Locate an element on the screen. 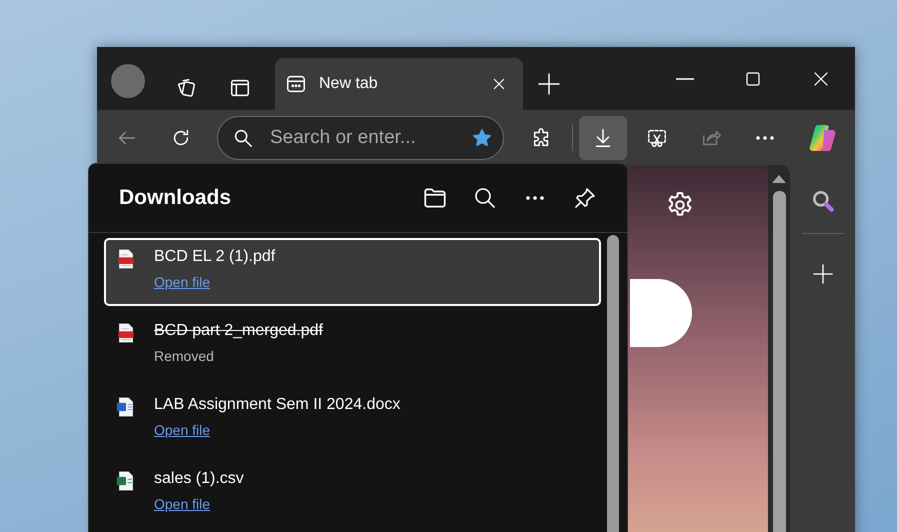  search-icon is located at coordinates (485, 198).